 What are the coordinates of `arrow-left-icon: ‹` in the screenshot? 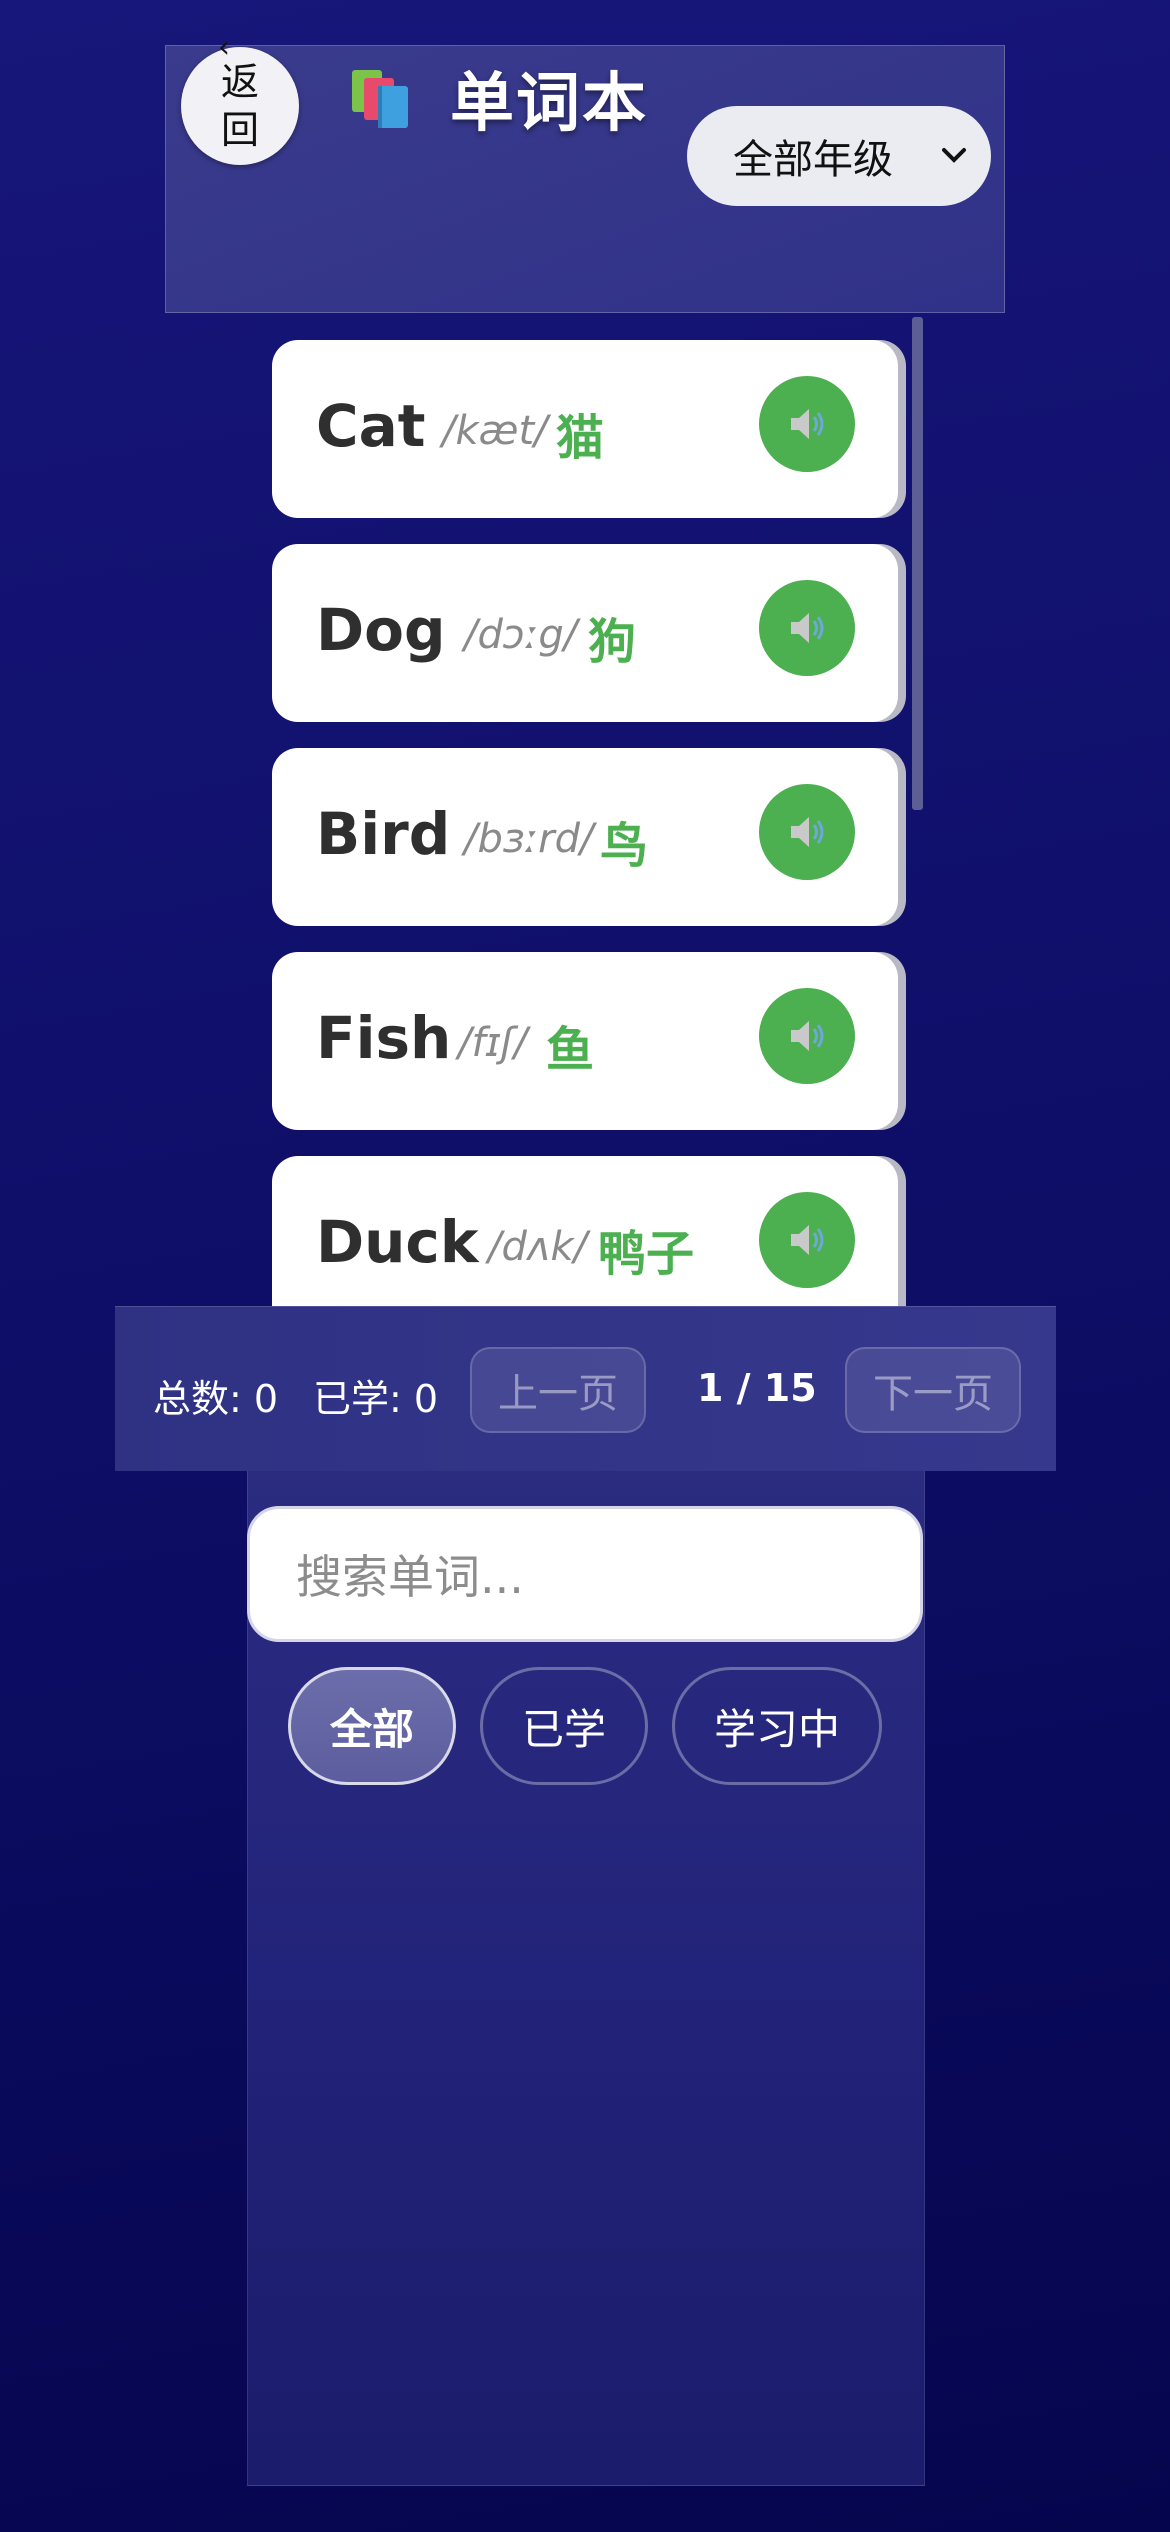 It's located at (224, 47).